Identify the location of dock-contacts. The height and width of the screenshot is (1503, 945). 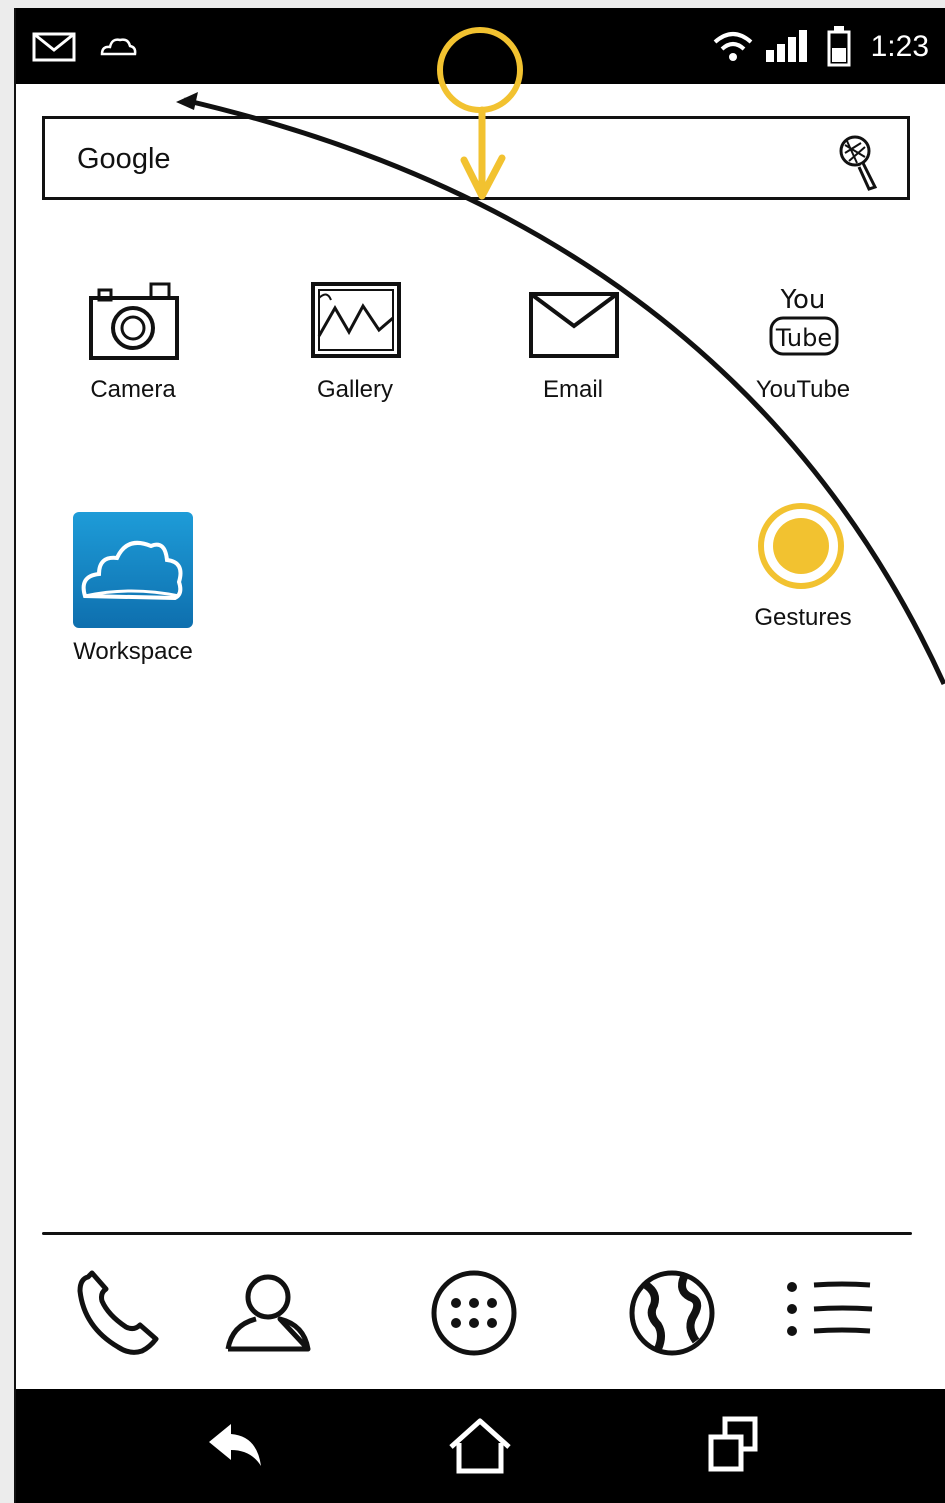
(268, 1313).